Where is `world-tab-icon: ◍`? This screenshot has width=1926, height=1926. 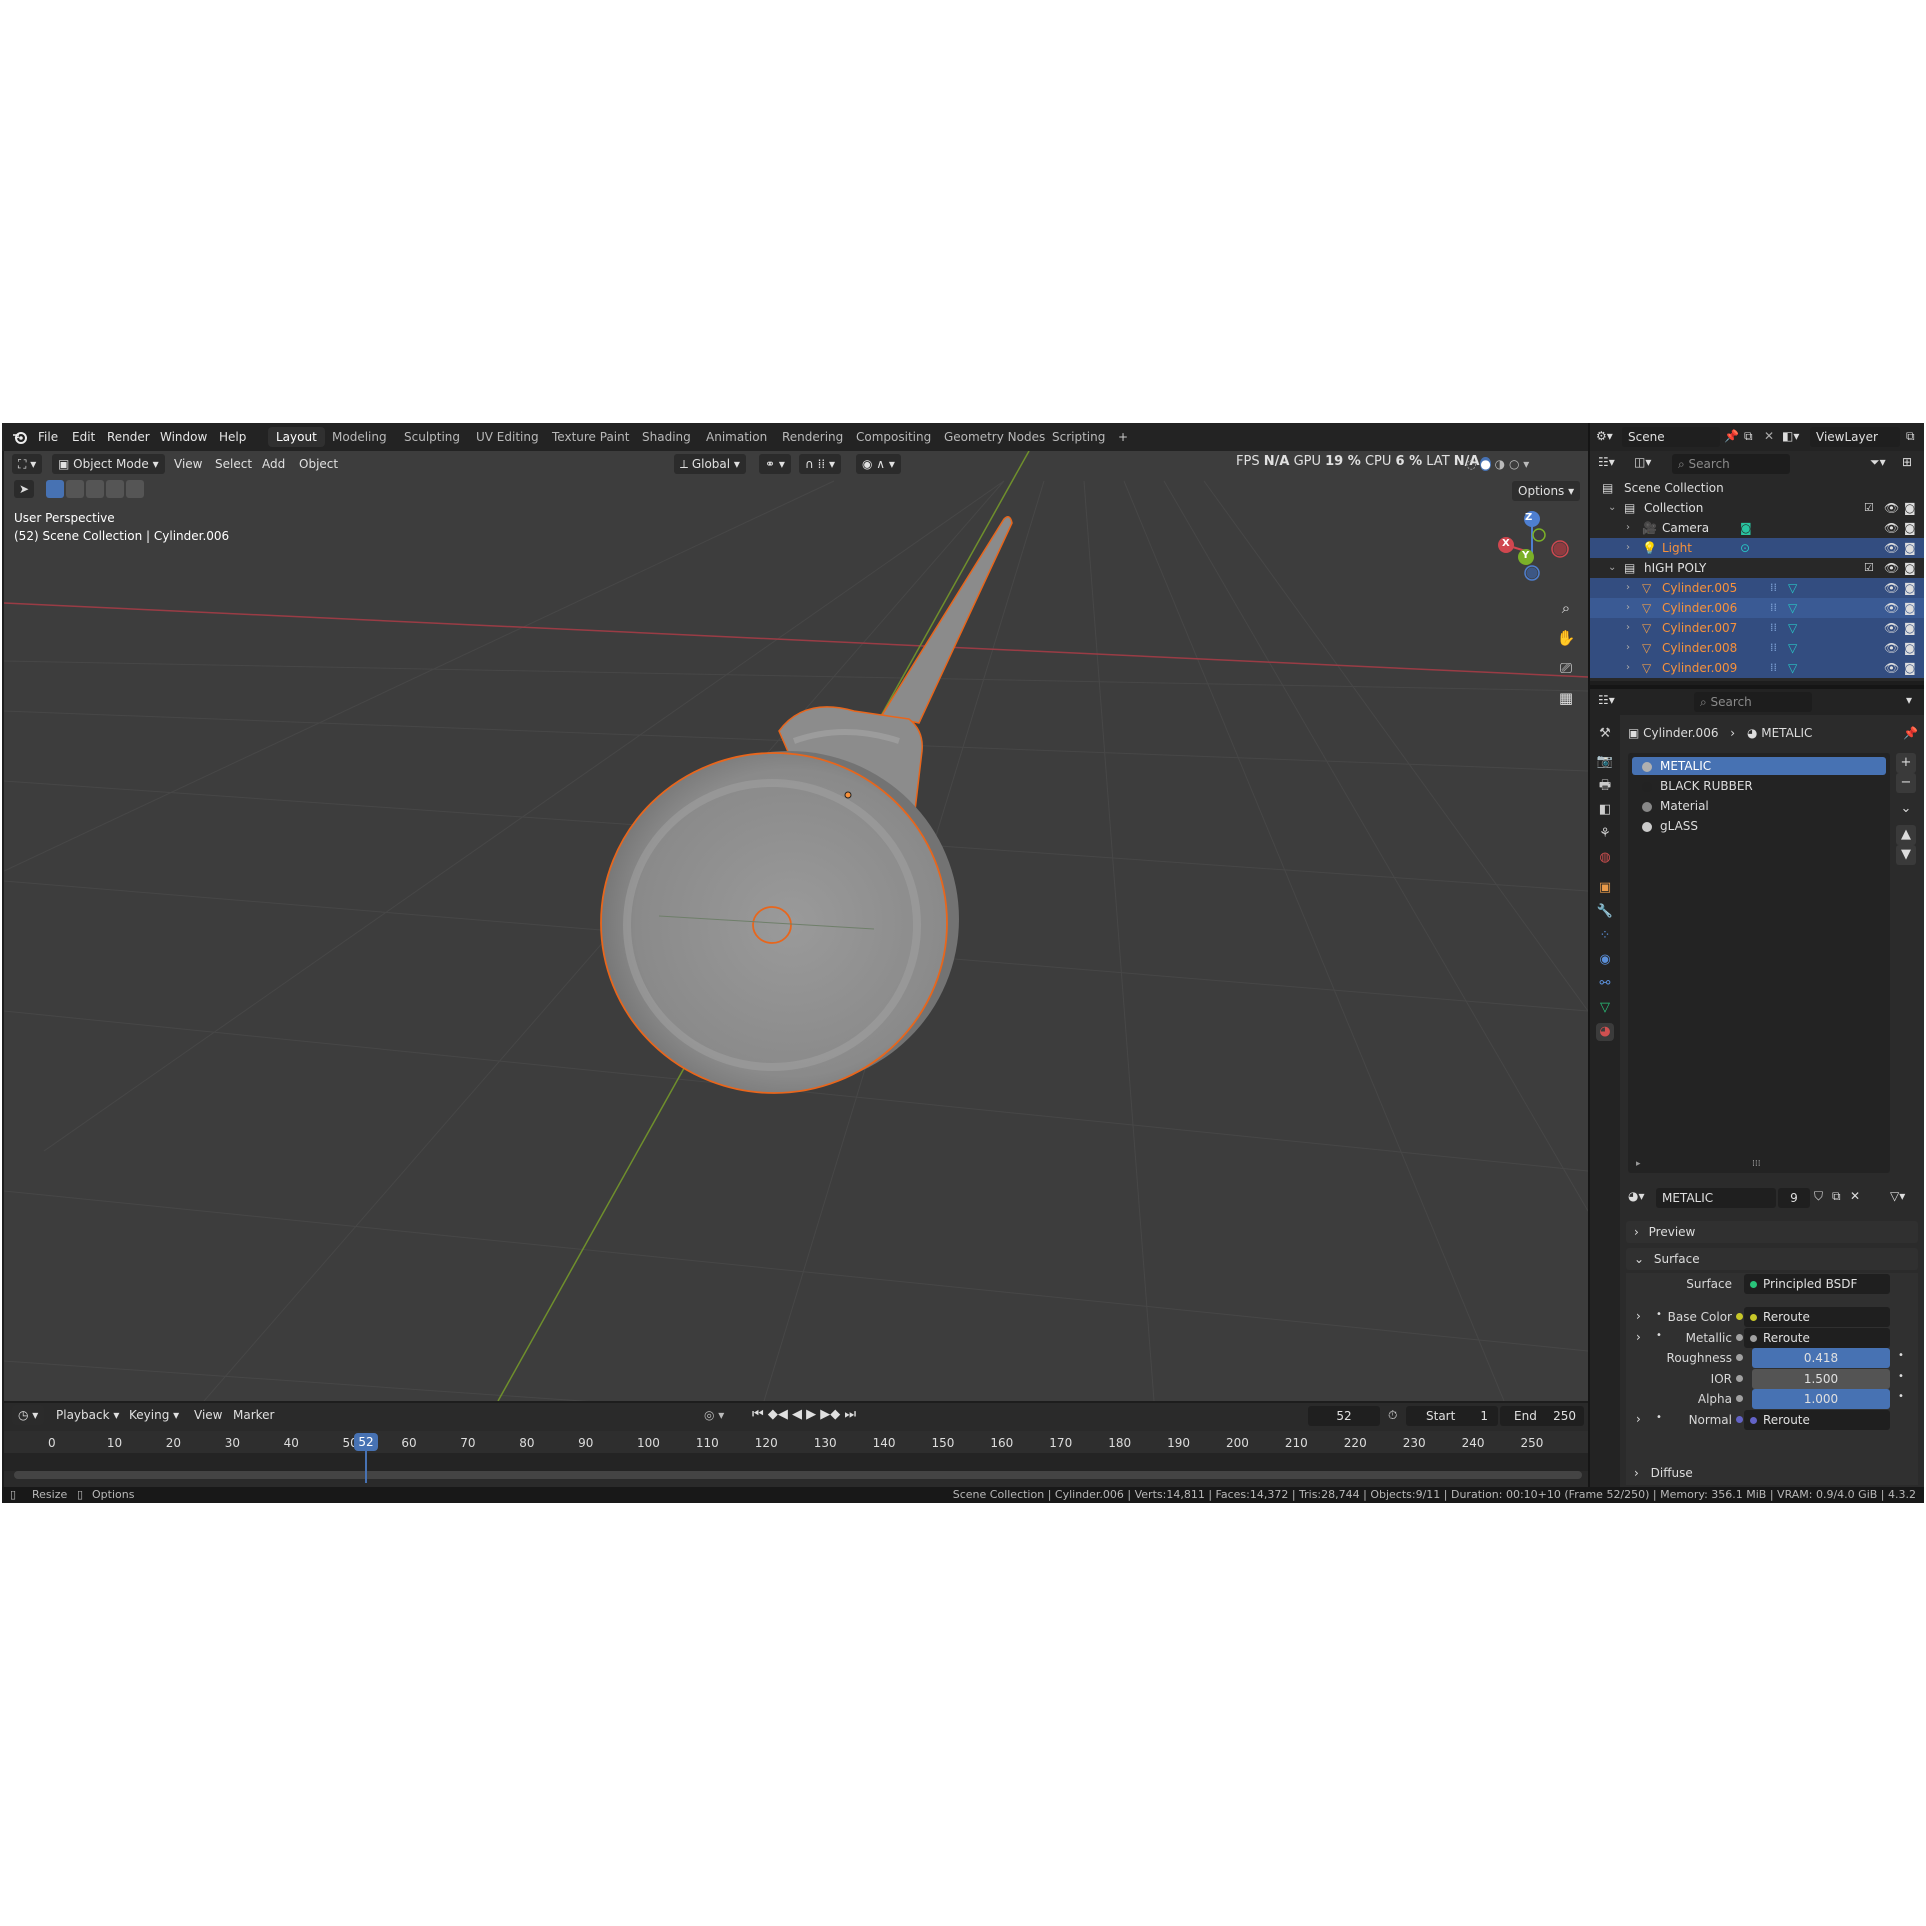
world-tab-icon: ◍ is located at coordinates (1605, 858).